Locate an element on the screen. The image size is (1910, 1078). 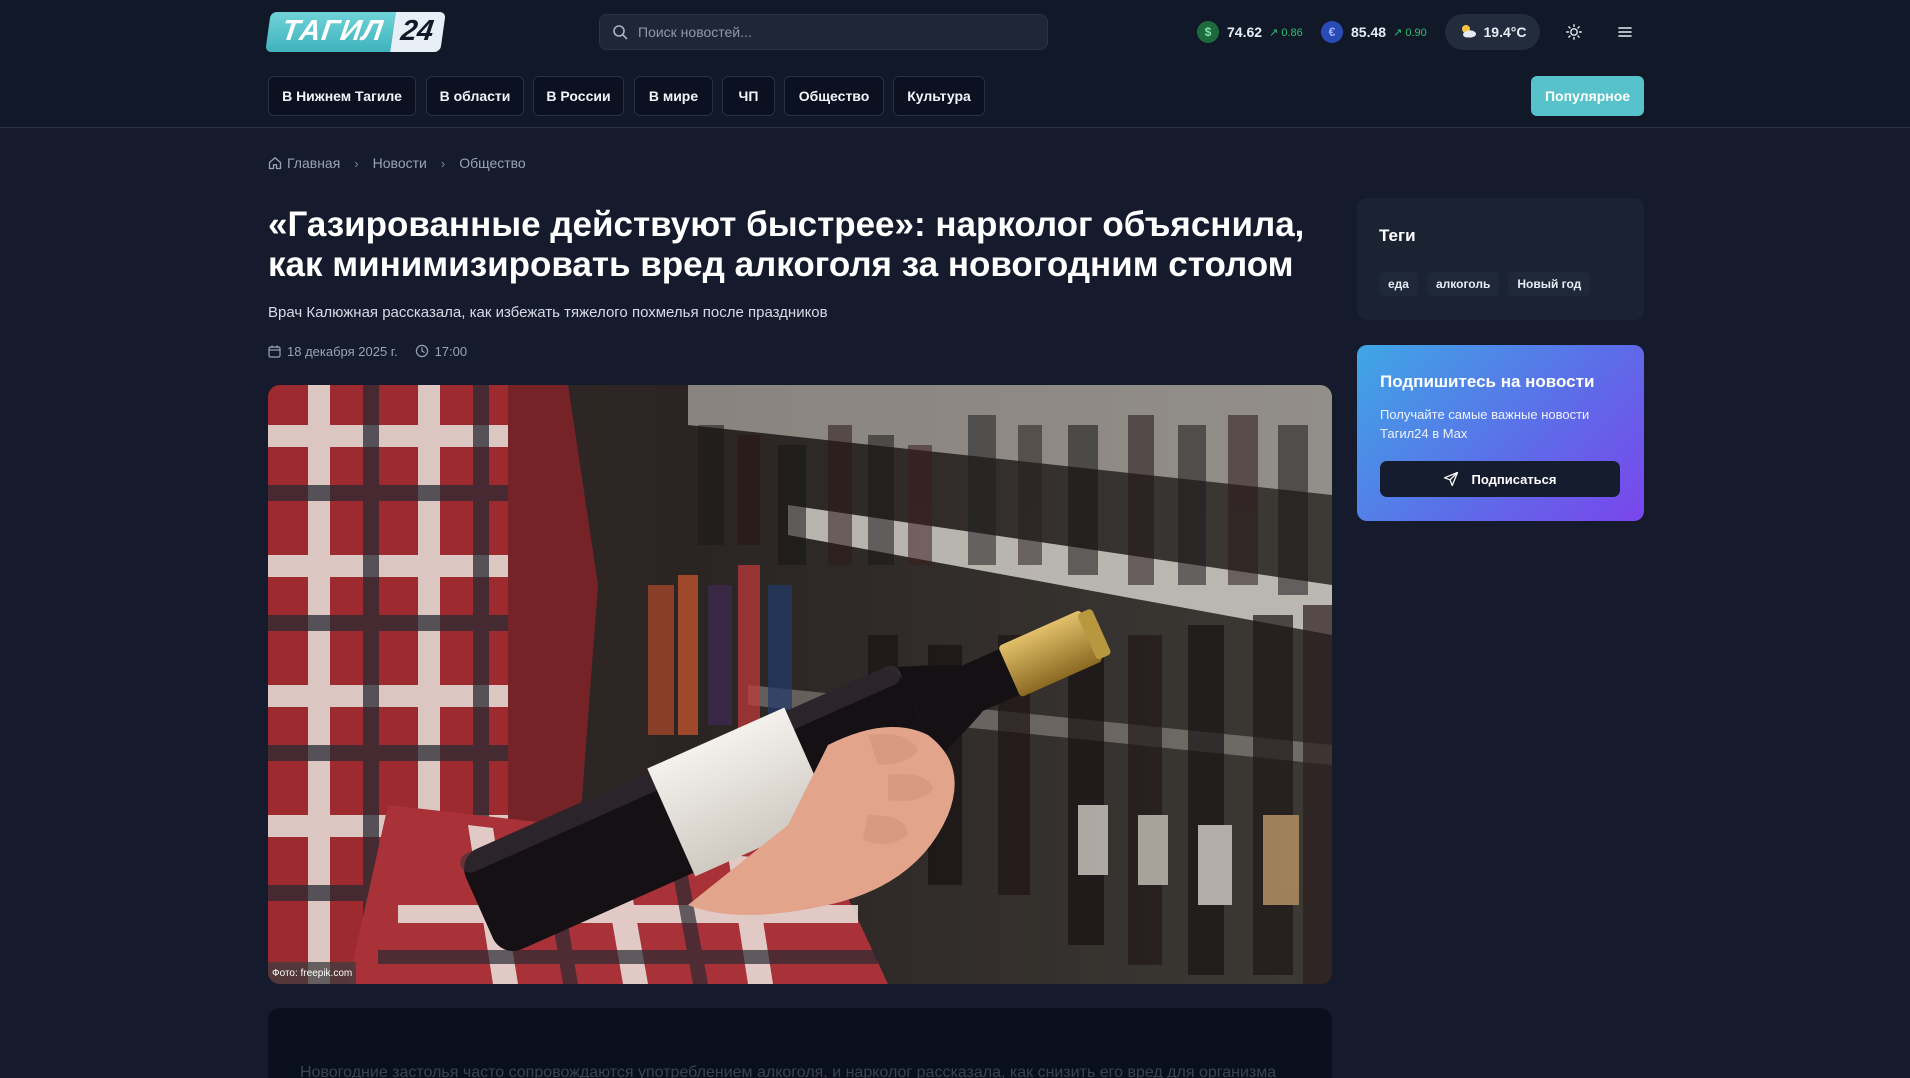
breadcrumb-news: Новости is located at coordinates (400, 163).